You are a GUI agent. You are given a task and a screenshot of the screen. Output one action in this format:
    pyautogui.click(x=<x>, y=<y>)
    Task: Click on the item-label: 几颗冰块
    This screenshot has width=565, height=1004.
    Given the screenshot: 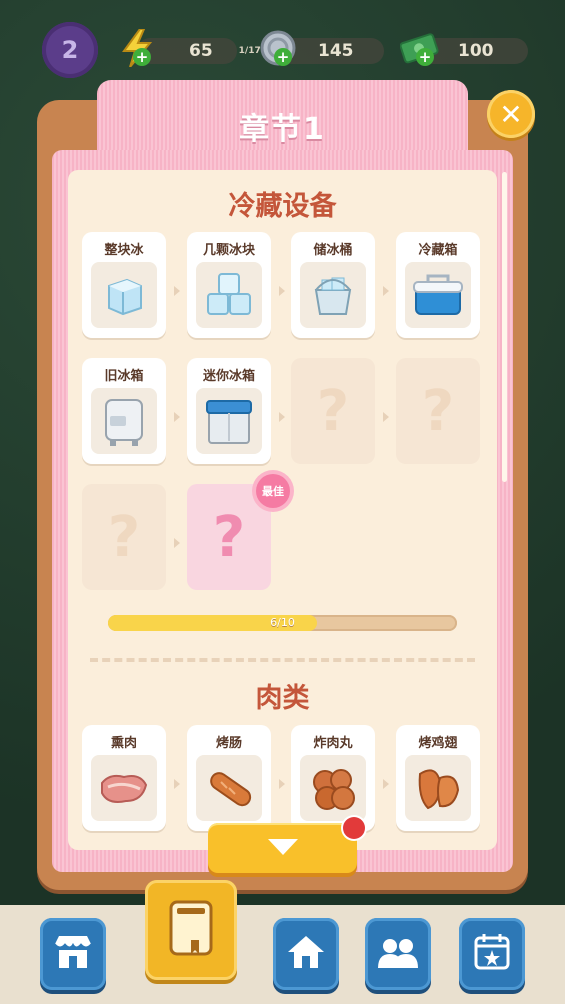 What is the action you would take?
    pyautogui.click(x=228, y=250)
    